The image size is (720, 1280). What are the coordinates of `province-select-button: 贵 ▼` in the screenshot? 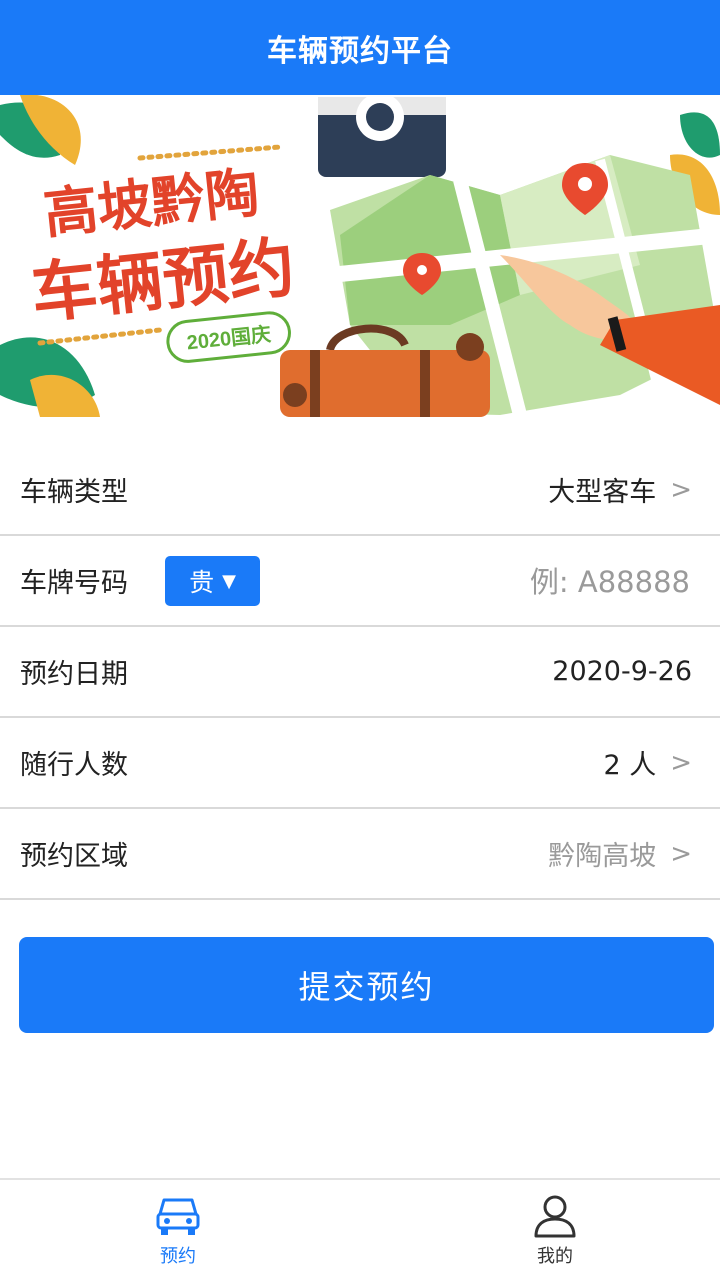 It's located at (212, 581).